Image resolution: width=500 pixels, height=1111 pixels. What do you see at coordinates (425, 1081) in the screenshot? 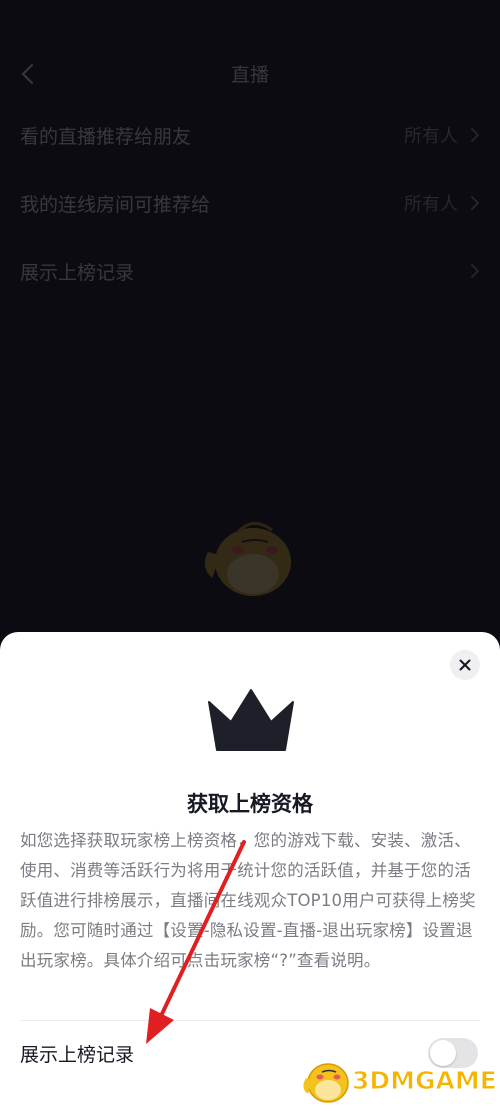
I see `watermark-text: 3DMGAME` at bounding box center [425, 1081].